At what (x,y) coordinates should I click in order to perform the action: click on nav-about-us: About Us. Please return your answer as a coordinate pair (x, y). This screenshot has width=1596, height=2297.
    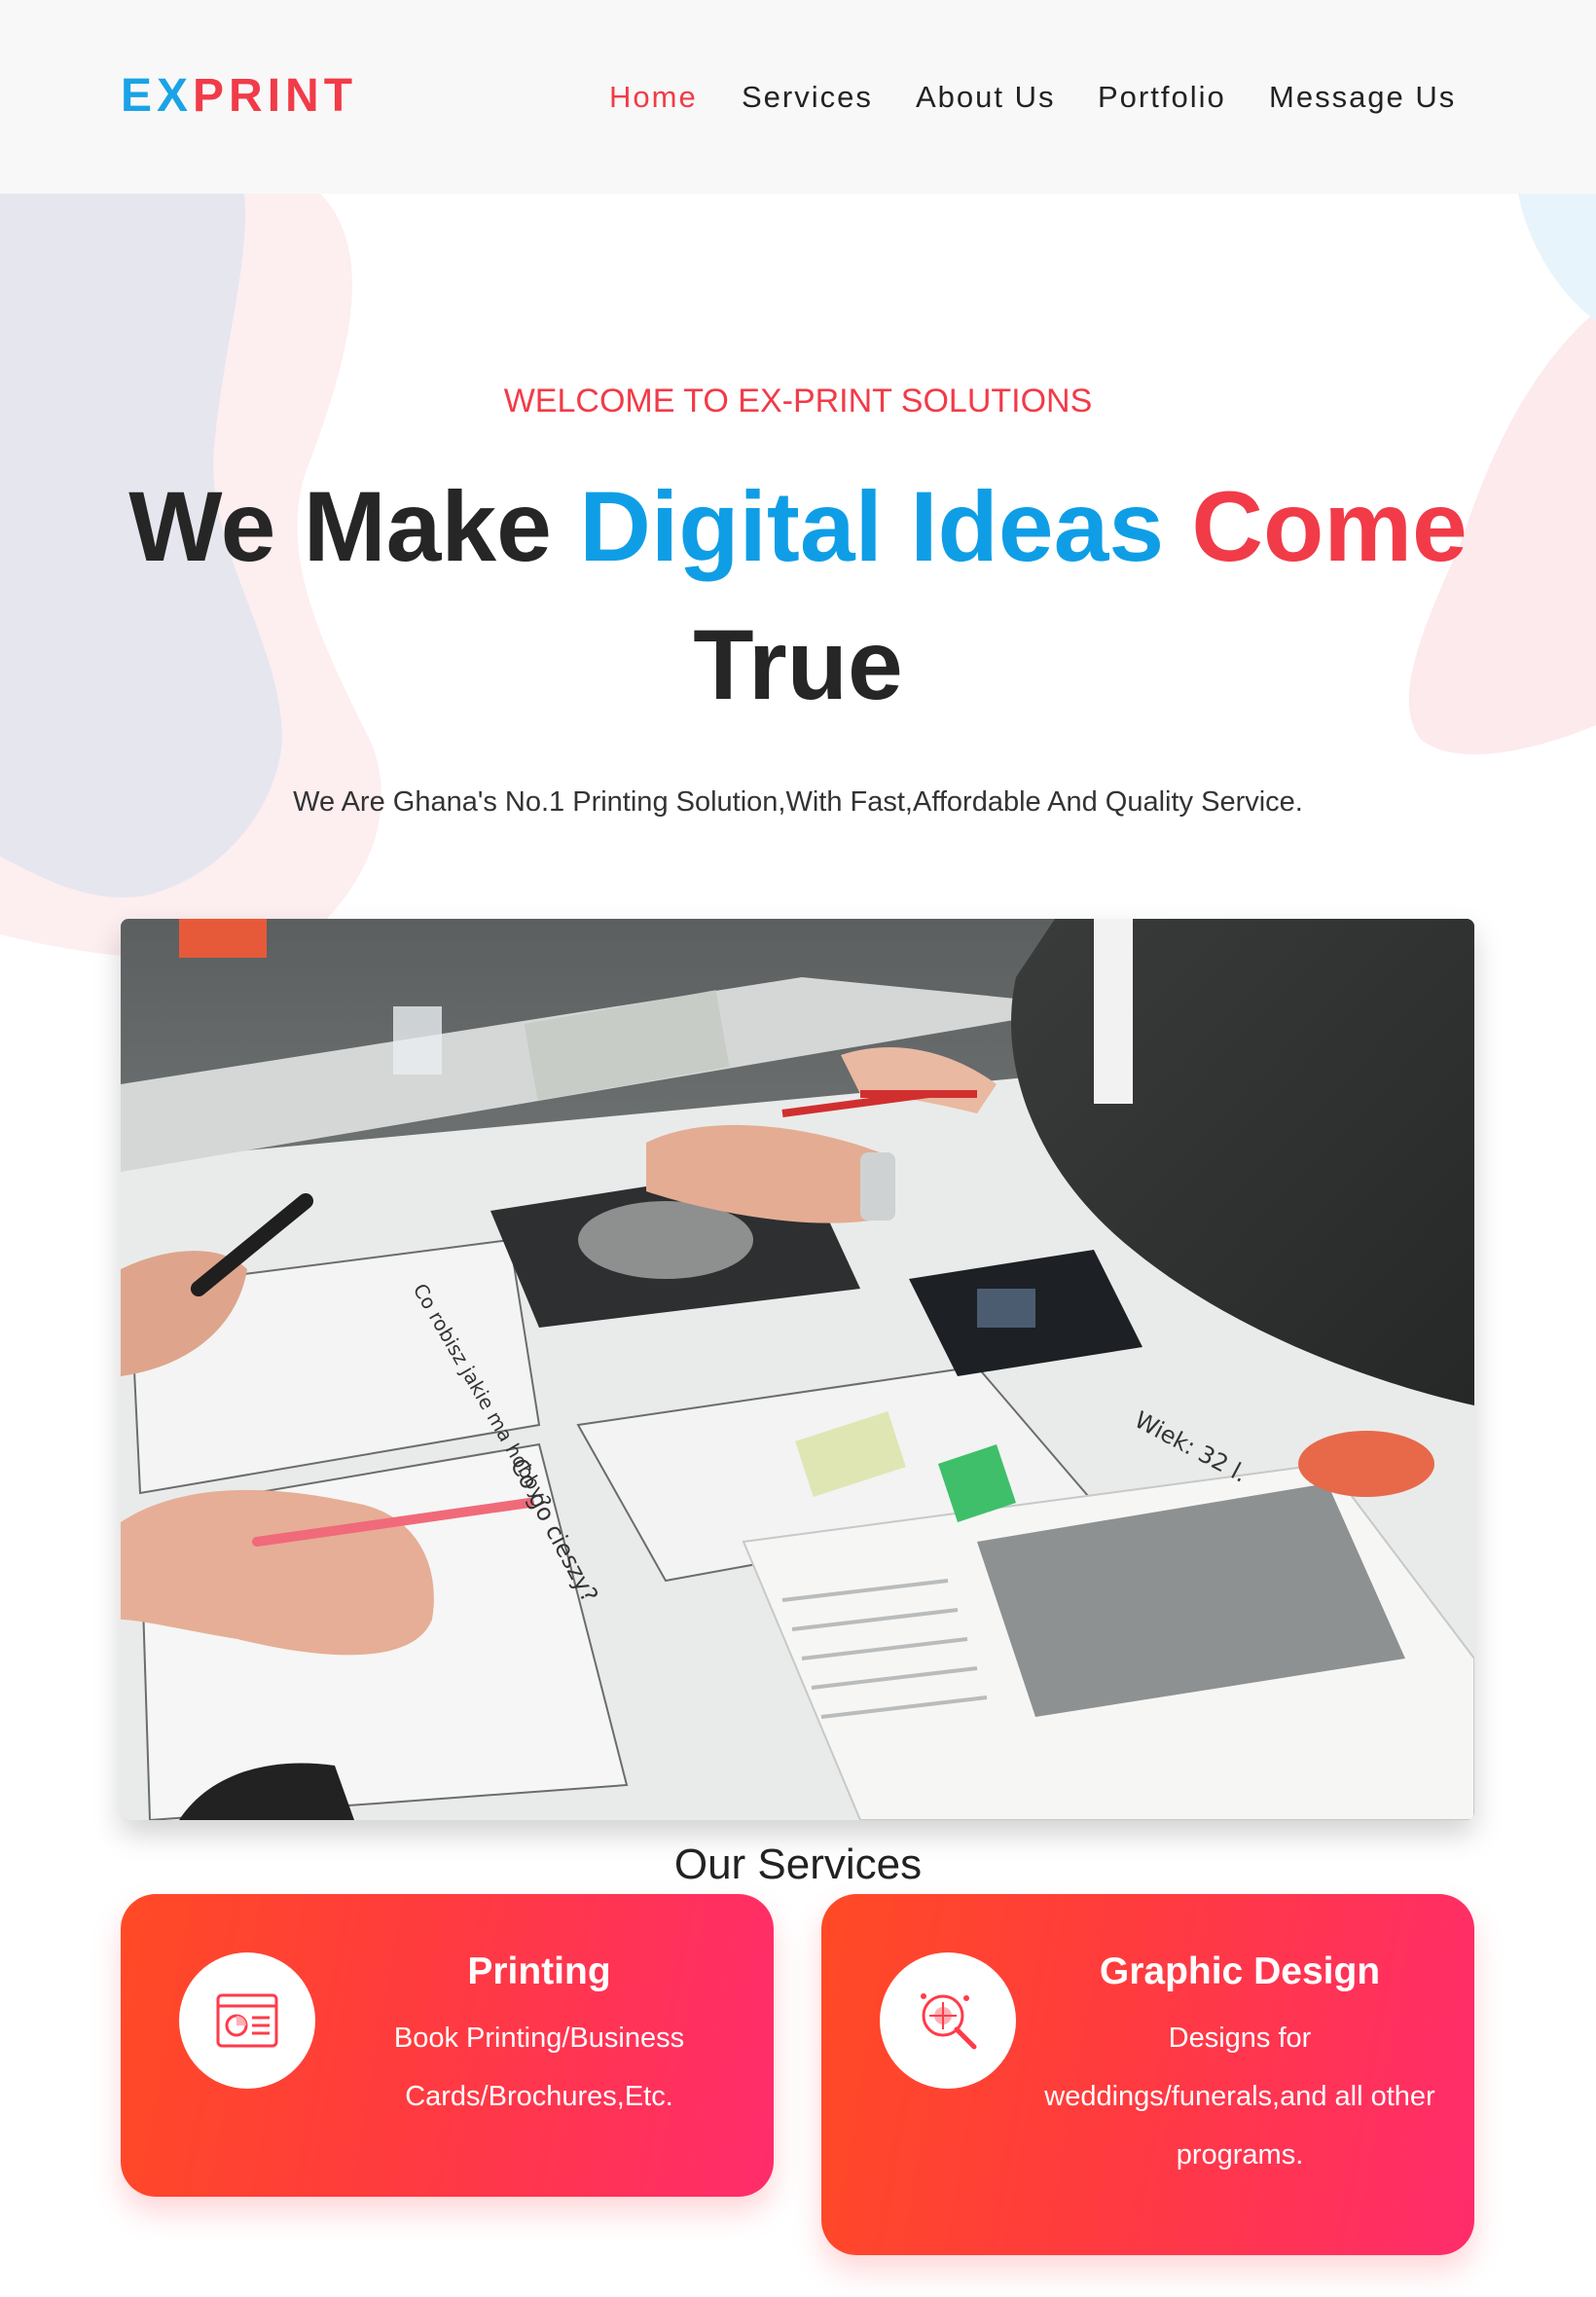
    Looking at the image, I should click on (986, 97).